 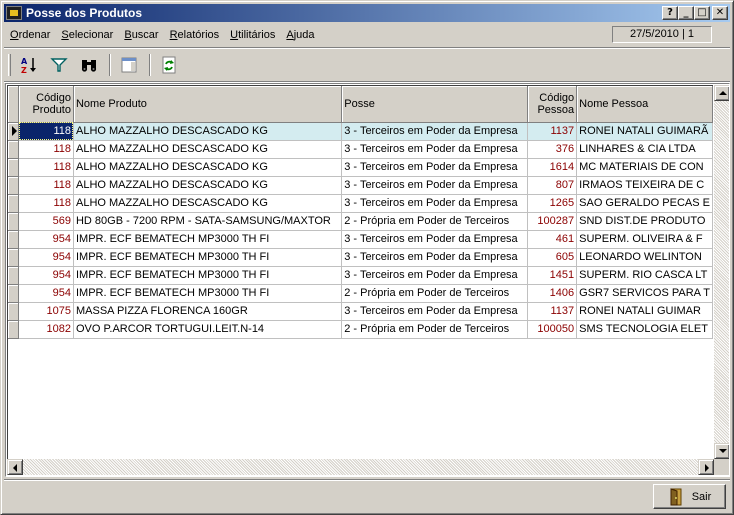 What do you see at coordinates (552, 275) in the screenshot?
I see `cell-codigo-pessoa: 1451` at bounding box center [552, 275].